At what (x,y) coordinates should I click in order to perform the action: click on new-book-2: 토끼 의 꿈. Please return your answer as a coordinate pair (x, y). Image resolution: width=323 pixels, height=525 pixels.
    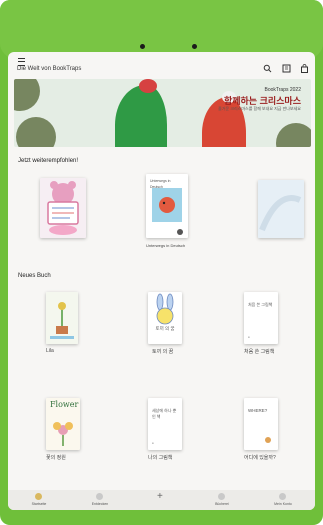
    Looking at the image, I should click on (165, 318).